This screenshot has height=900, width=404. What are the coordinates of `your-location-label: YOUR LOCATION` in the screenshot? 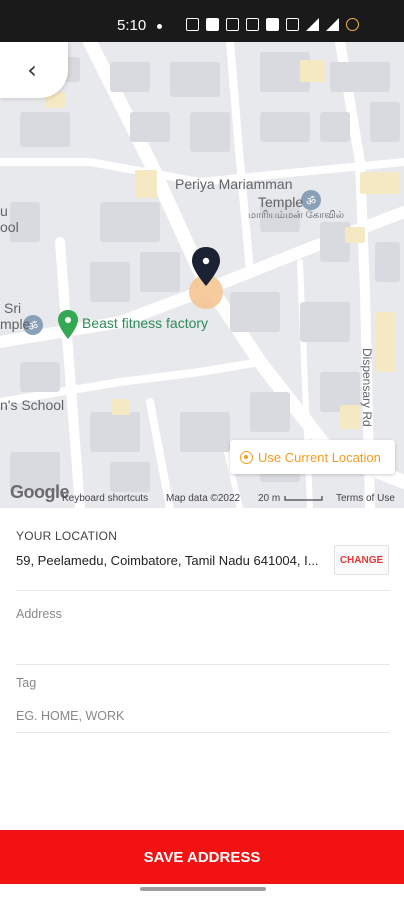 It's located at (67, 536).